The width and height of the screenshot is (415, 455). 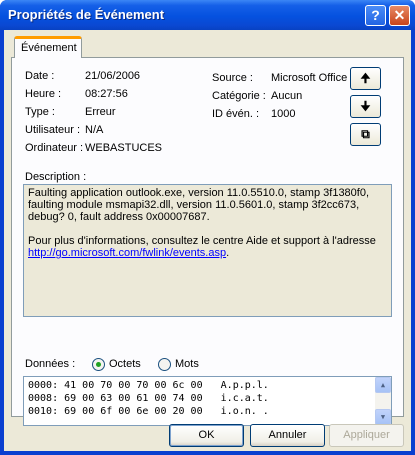 What do you see at coordinates (287, 435) in the screenshot?
I see `cancel-button: Annuler` at bounding box center [287, 435].